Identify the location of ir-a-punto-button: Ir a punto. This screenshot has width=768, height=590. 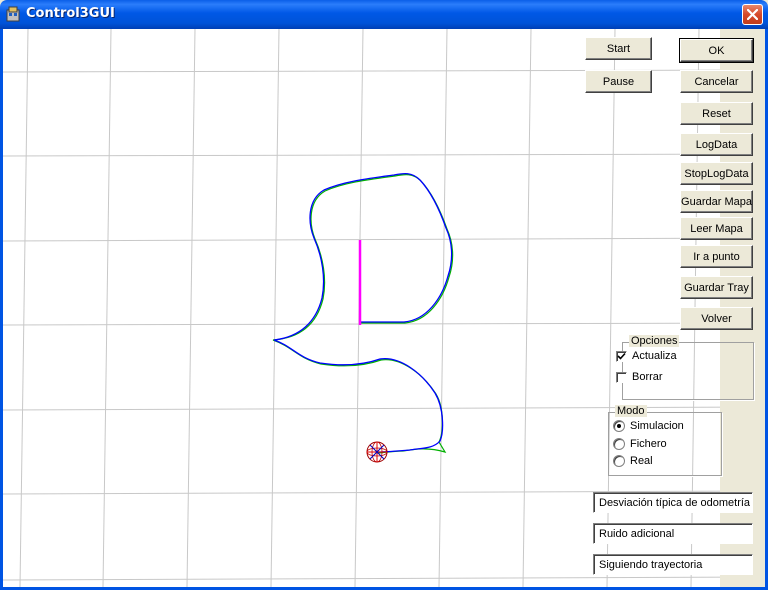
(716, 256).